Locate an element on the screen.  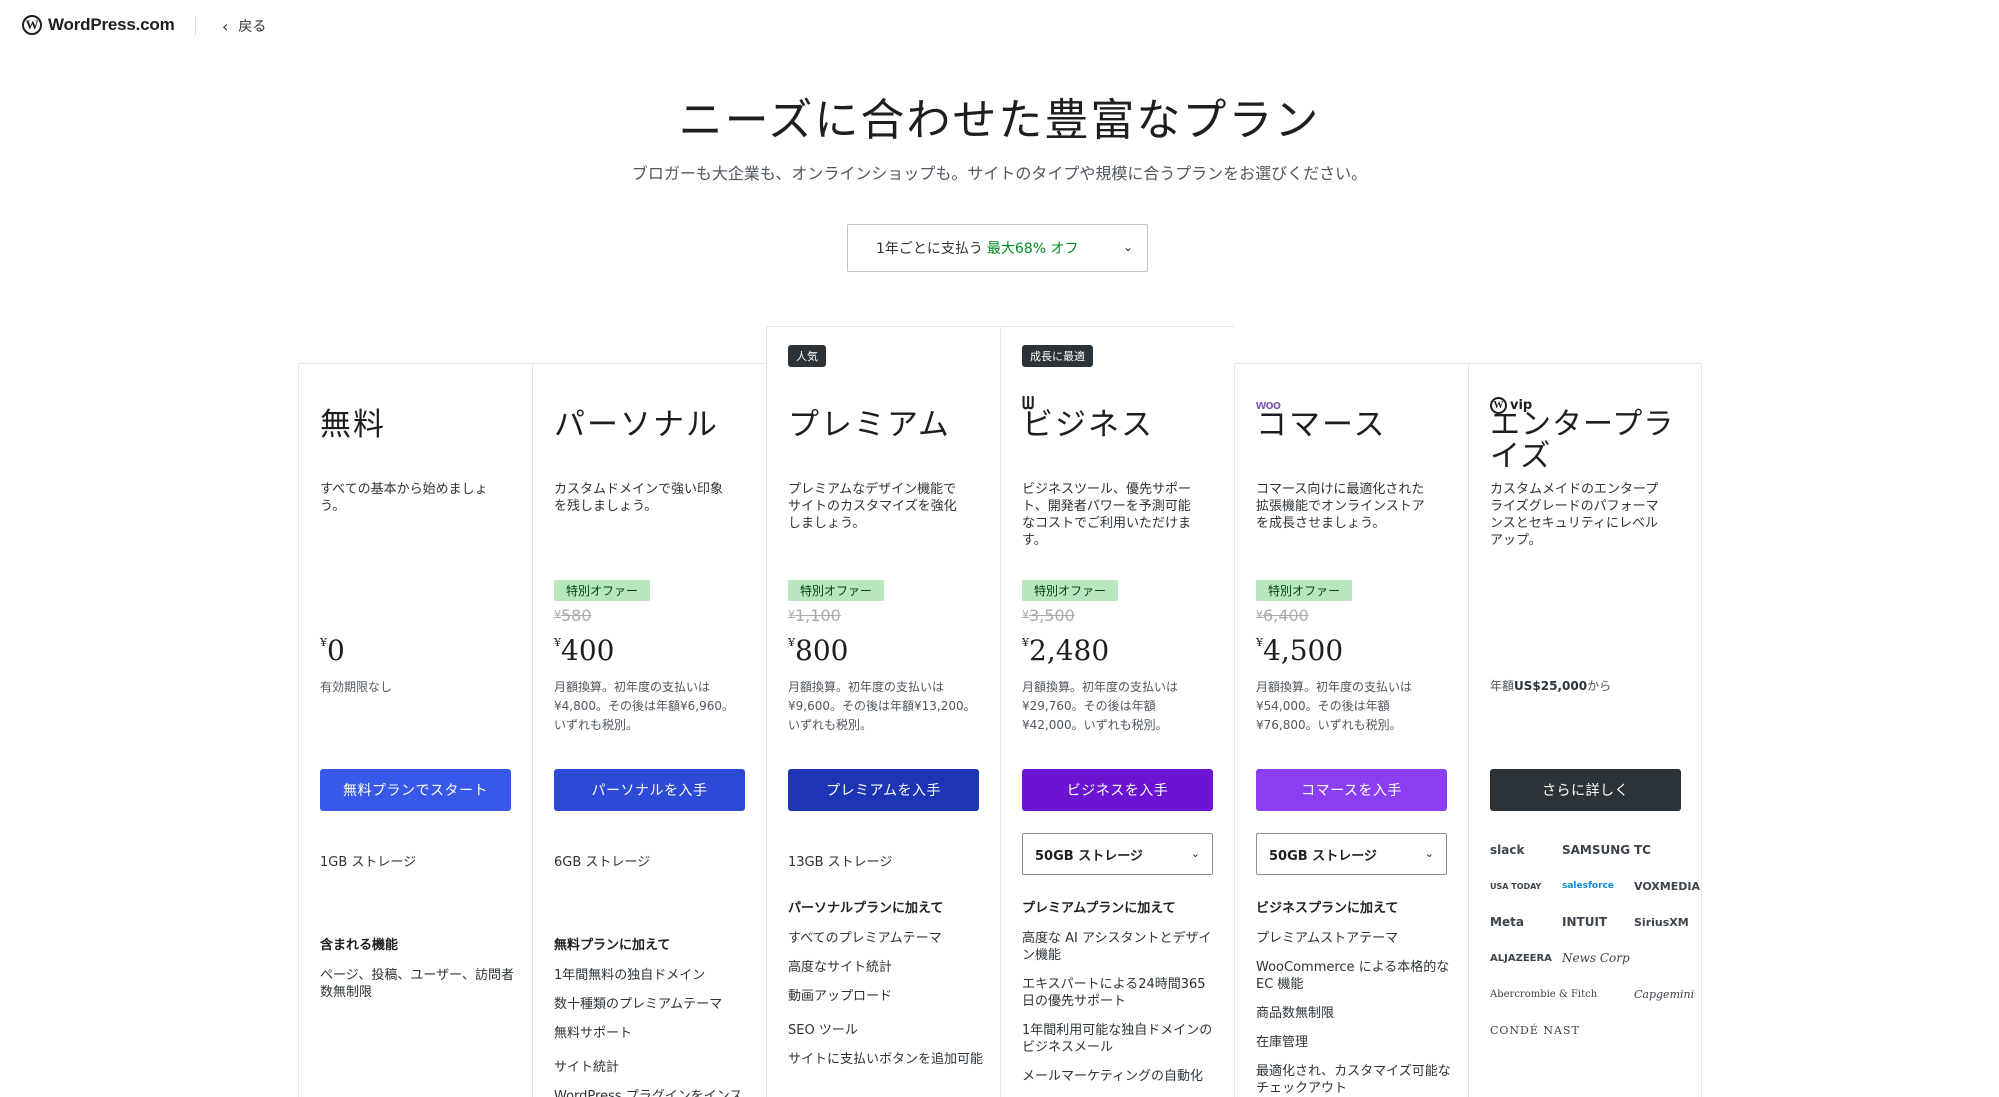
logo-text: WordPress.com is located at coordinates (111, 24).